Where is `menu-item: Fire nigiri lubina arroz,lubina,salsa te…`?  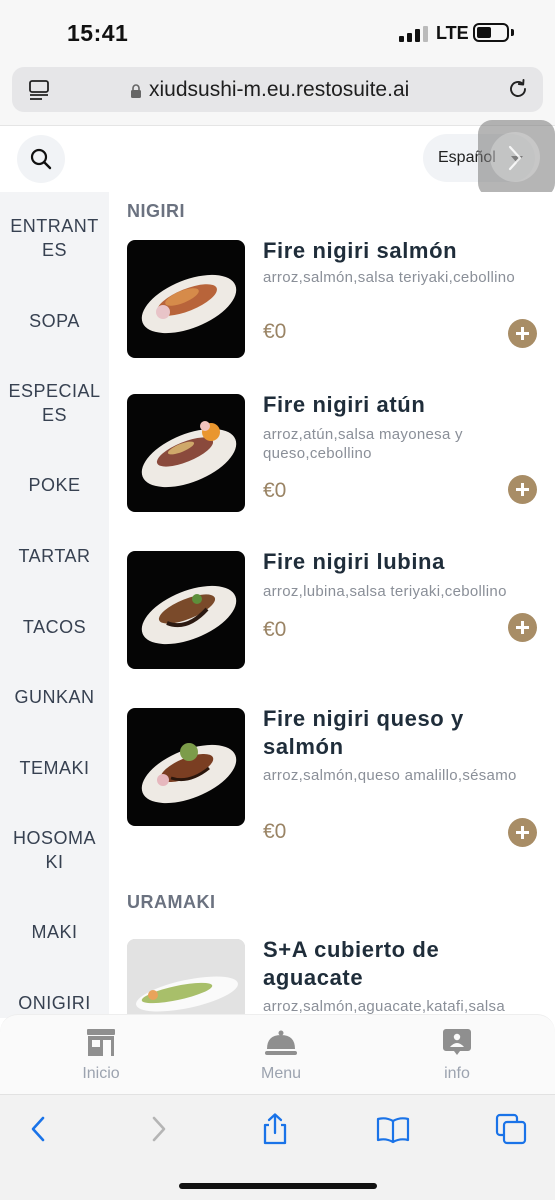 menu-item: Fire nigiri lubina arroz,lubina,salsa te… is located at coordinates (332, 615).